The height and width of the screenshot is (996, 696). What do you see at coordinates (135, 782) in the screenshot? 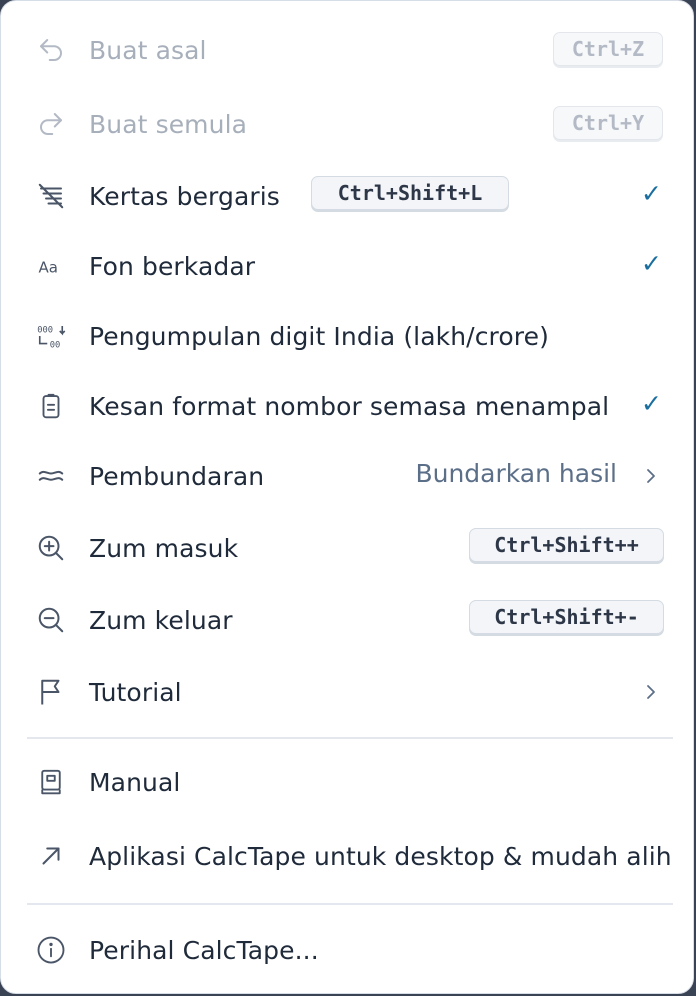
I see `menu-item-label: Manual` at bounding box center [135, 782].